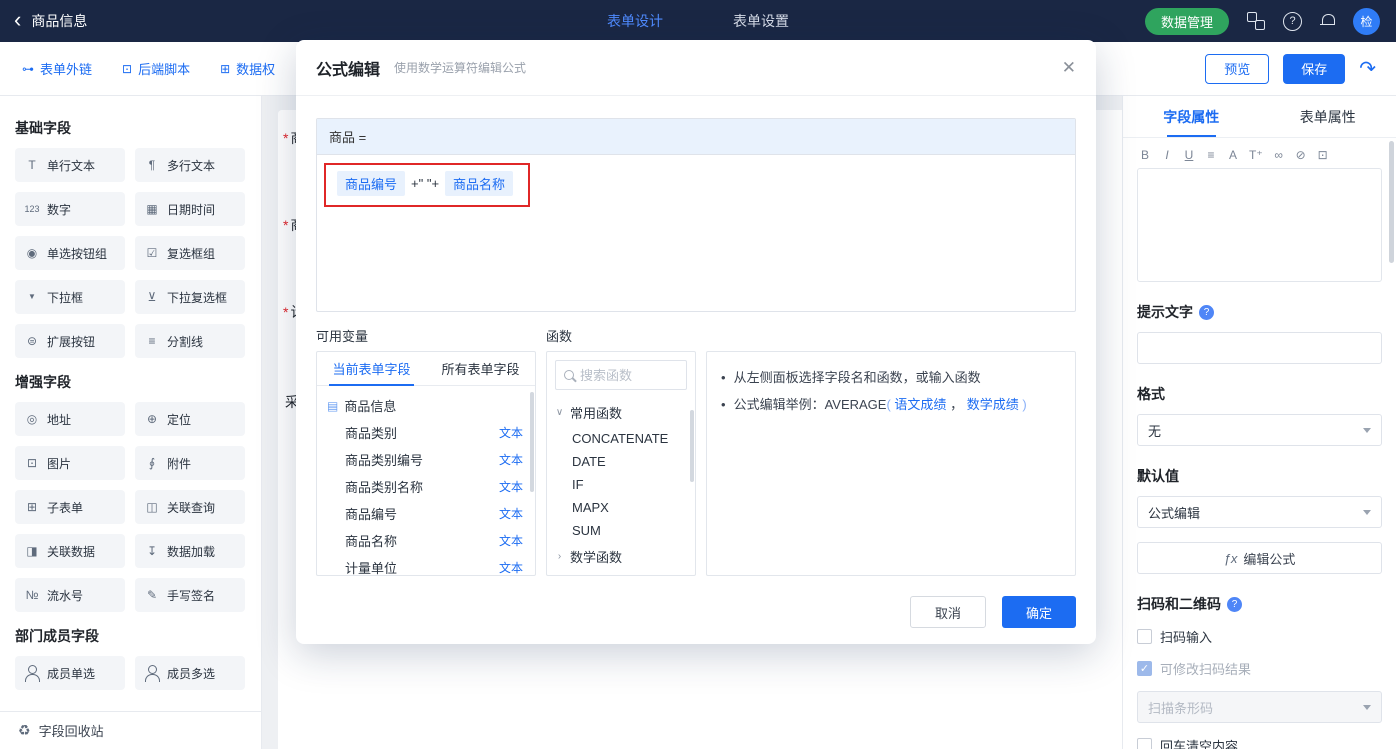 The image size is (1396, 749). I want to click on tab-current-form-fields: 当前表单字段, so click(371, 369).